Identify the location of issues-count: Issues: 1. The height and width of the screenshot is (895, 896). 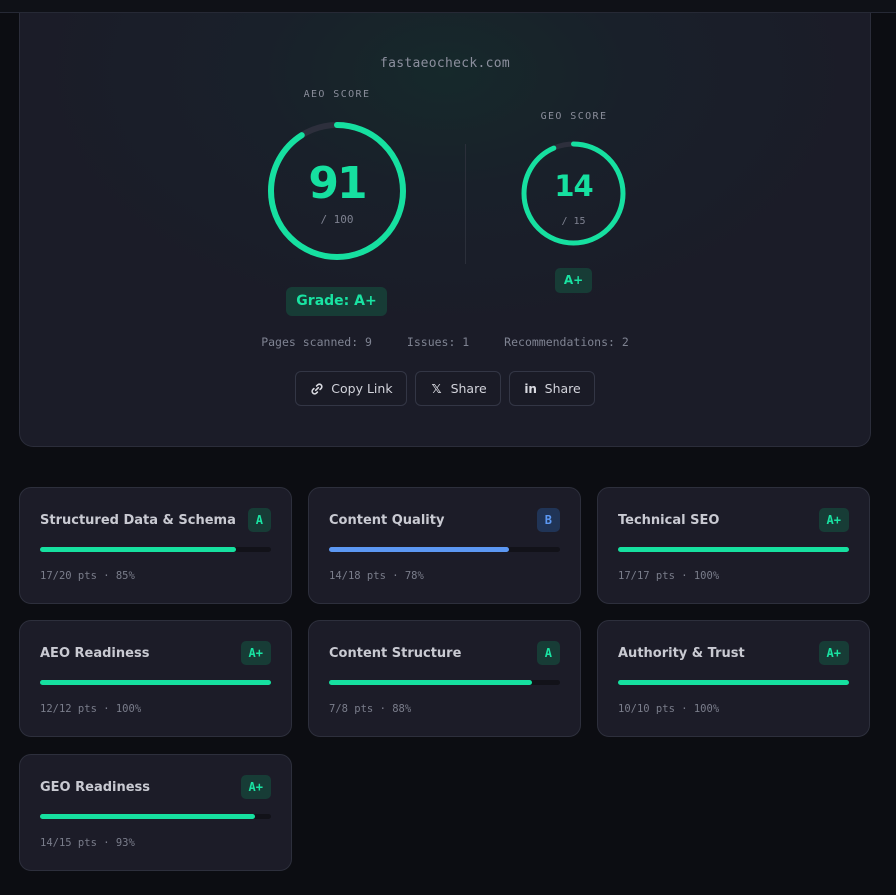
(438, 342).